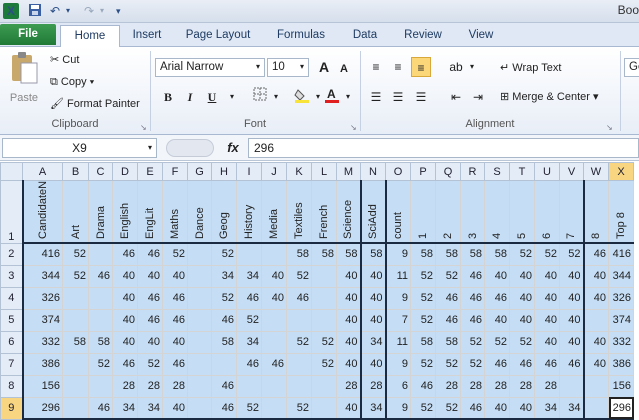  What do you see at coordinates (75, 171) in the screenshot?
I see `column-header-b: B` at bounding box center [75, 171].